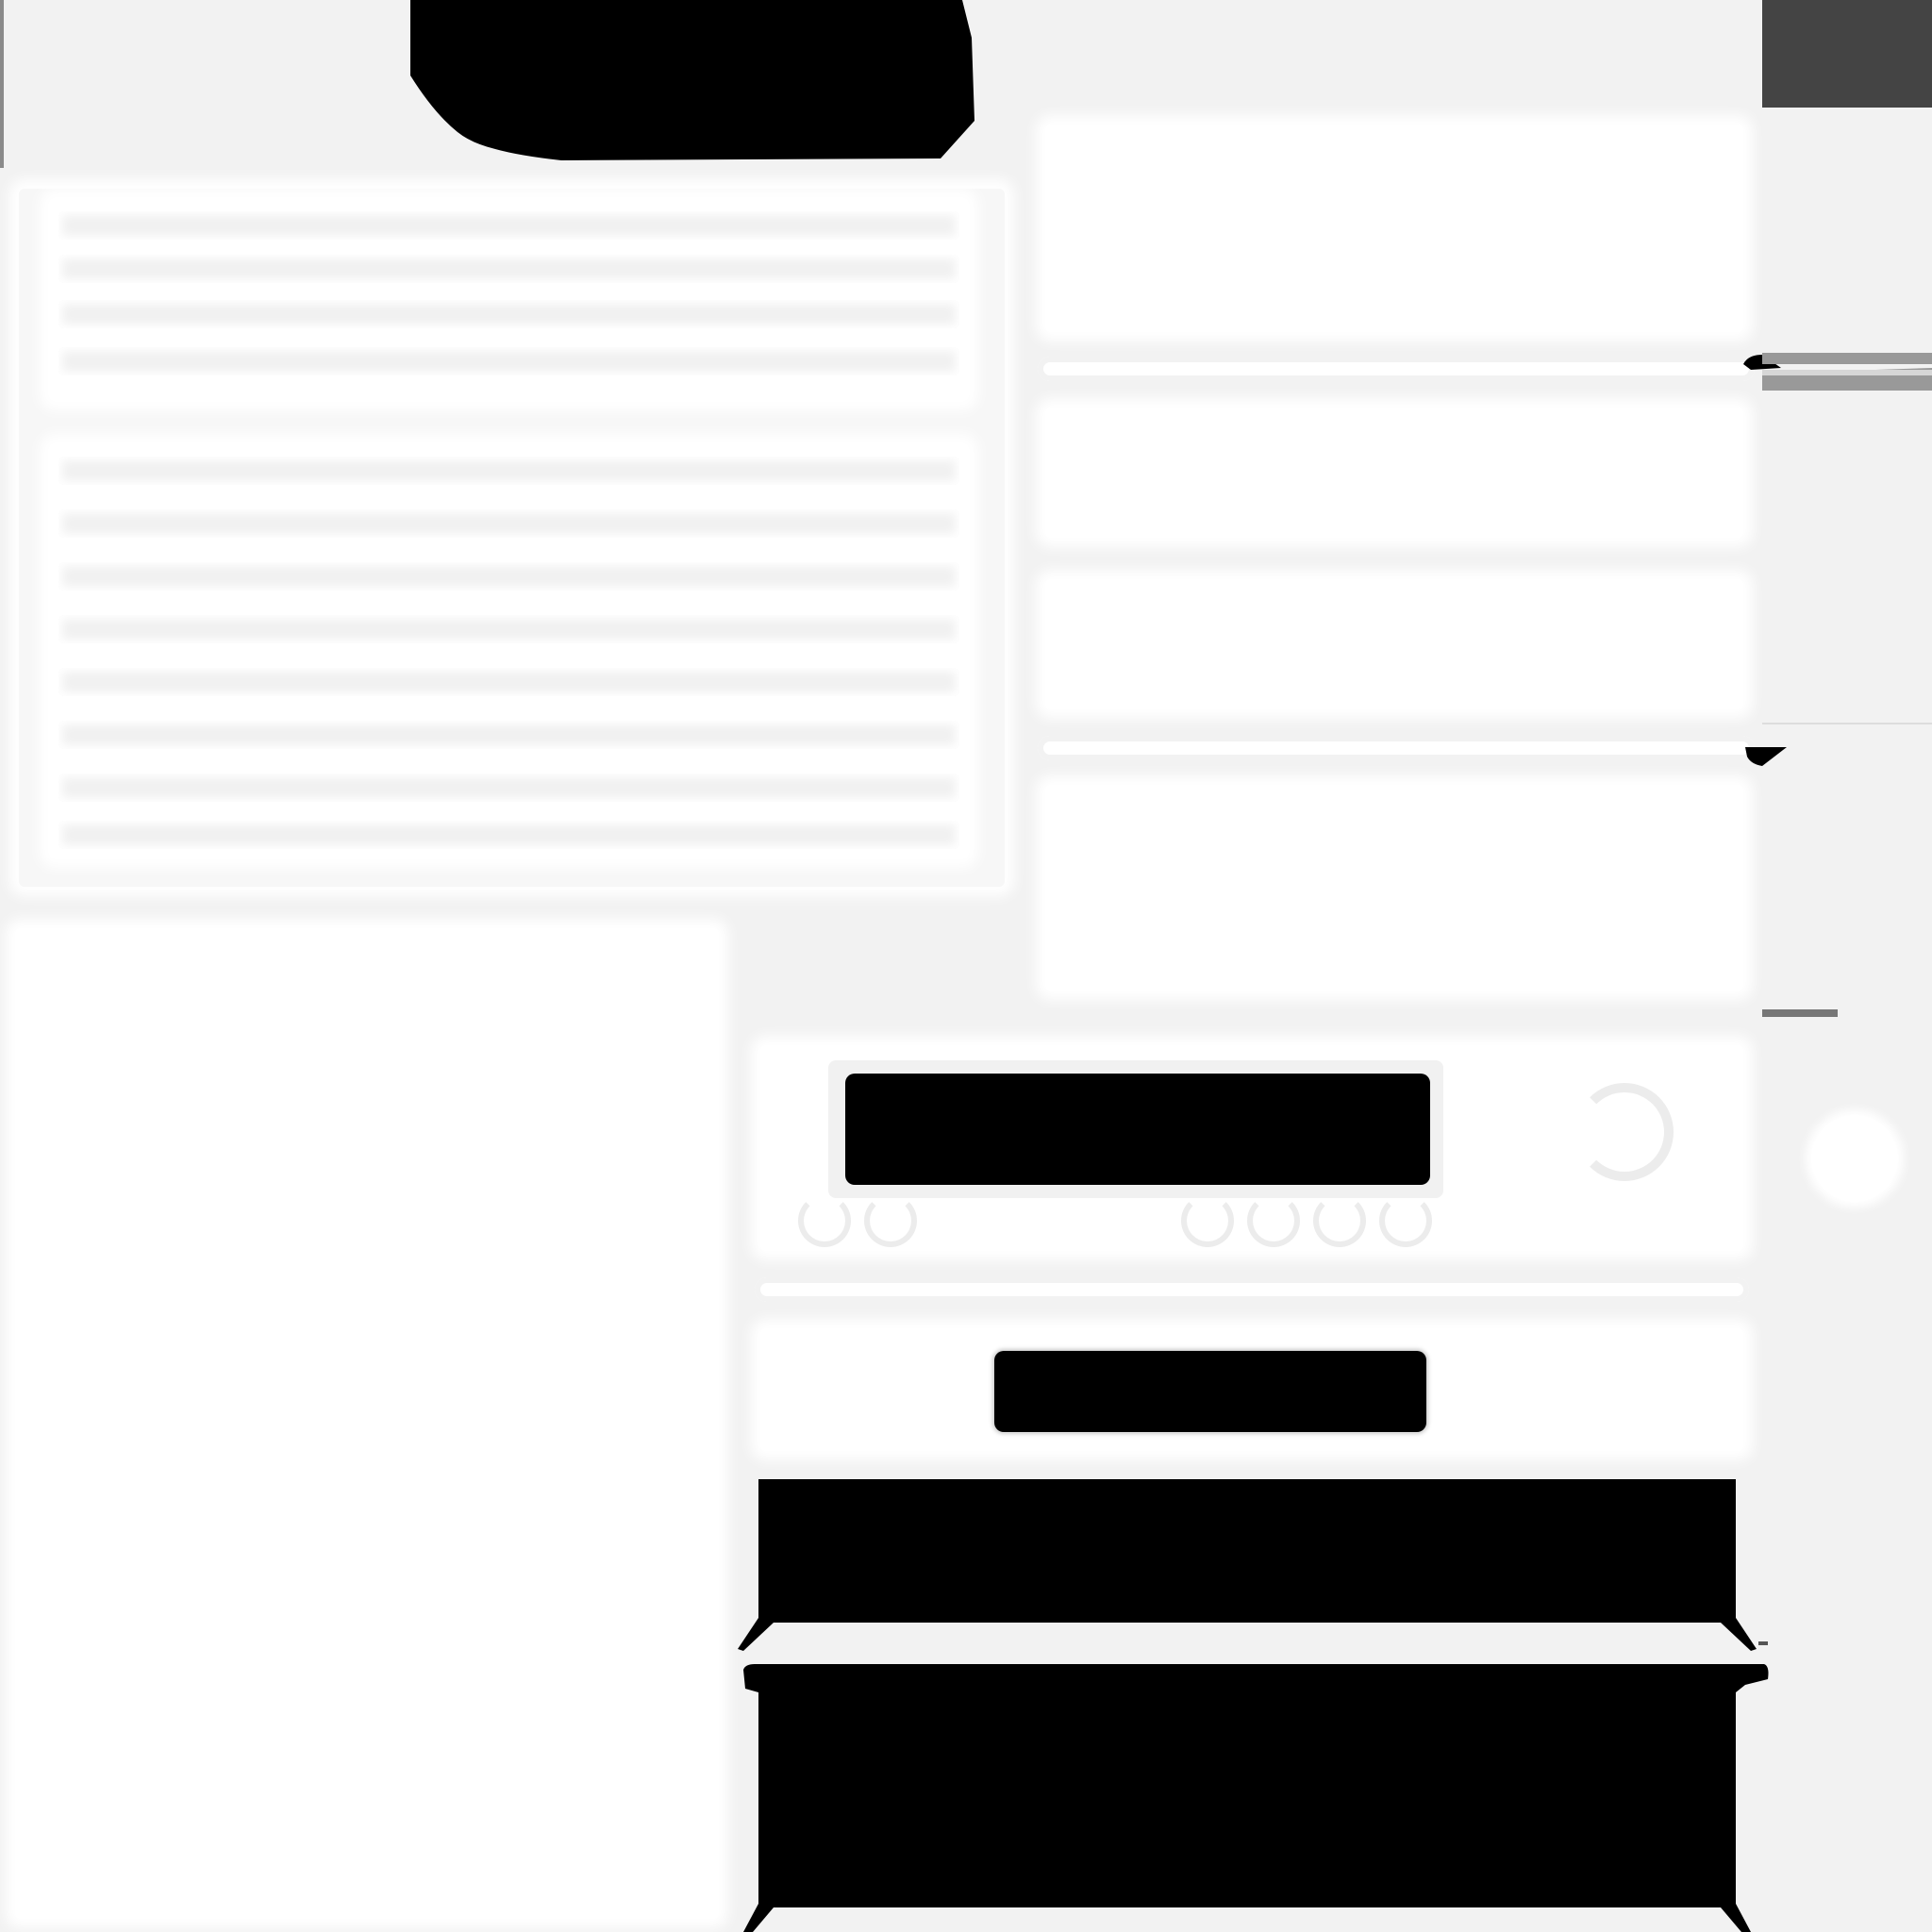 The width and height of the screenshot is (1932, 1932). Describe the element at coordinates (692, 80) in the screenshot. I see `black-blob-shape` at that location.